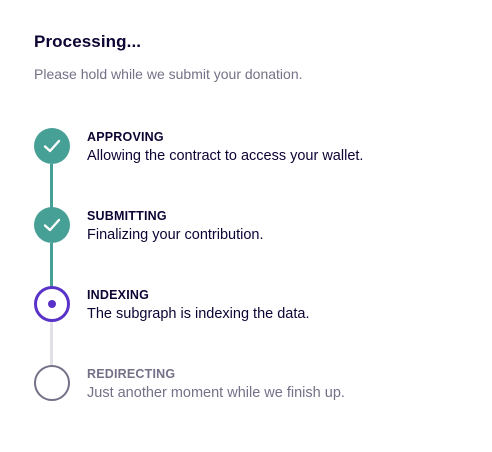  Describe the element at coordinates (216, 393) in the screenshot. I see `step-description: Just another moment while we finish up.` at that location.